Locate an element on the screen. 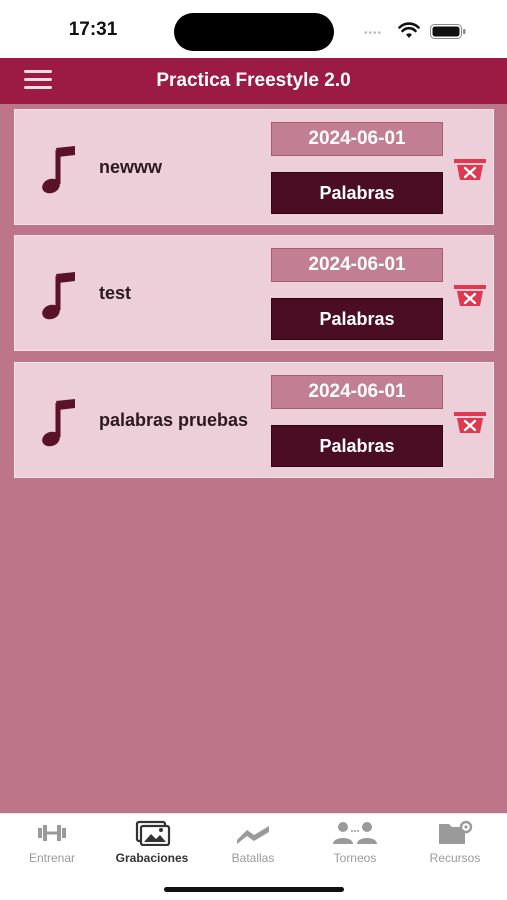 This screenshot has height=900, width=507. wifi-icon is located at coordinates (409, 30).